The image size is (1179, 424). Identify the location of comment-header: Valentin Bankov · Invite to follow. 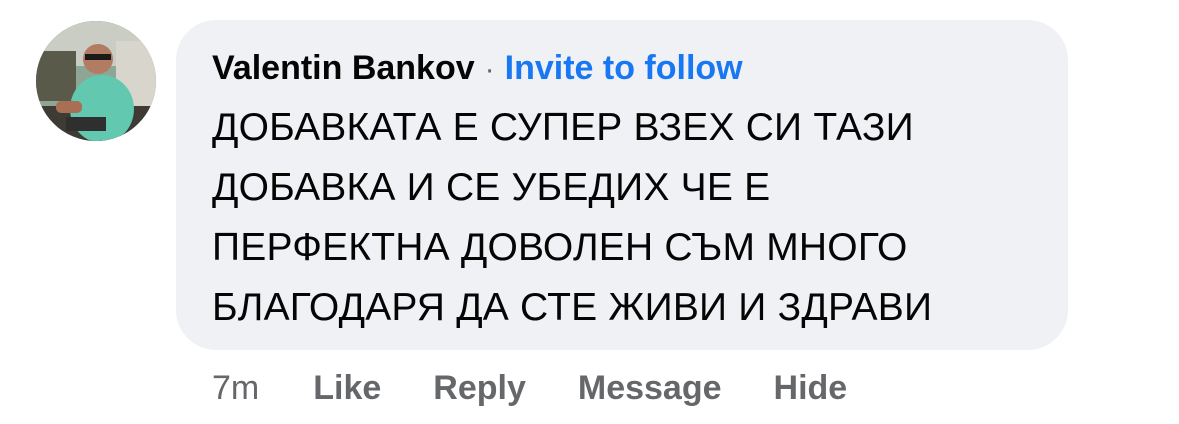
(623, 69).